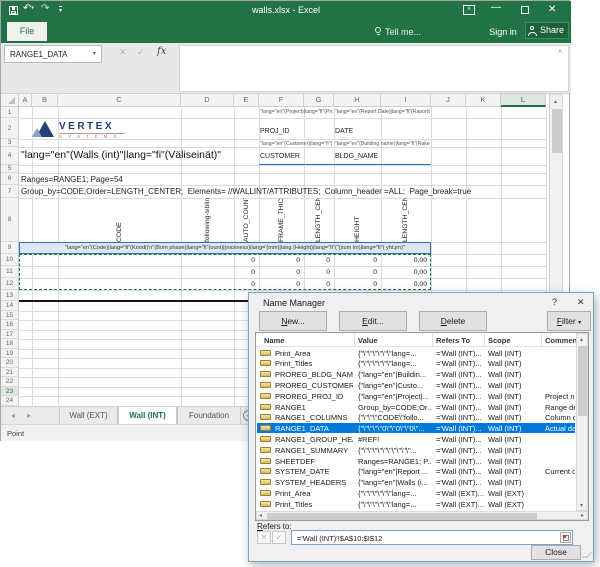 The height and width of the screenshot is (567, 600). Describe the element at coordinates (10, 344) in the screenshot. I see `row-header-18: 18` at that location.